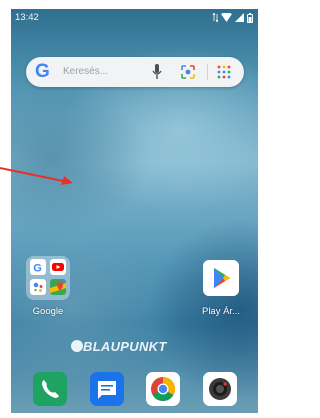  I want to click on search-divider, so click(207, 72).